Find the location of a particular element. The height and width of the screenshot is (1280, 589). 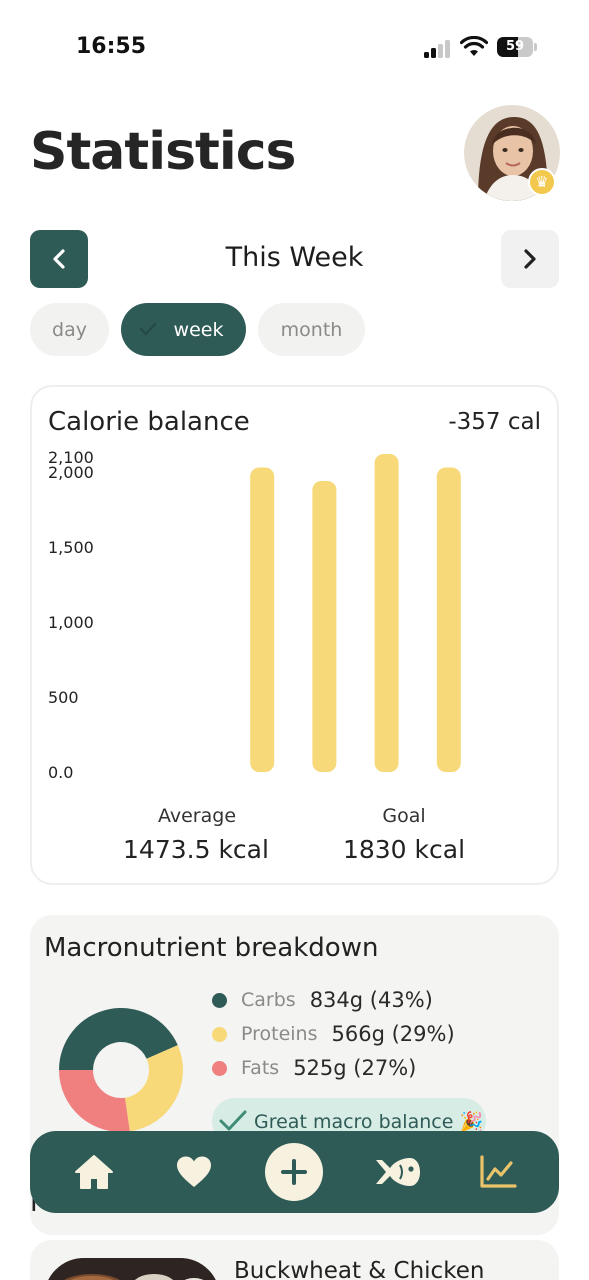

proteins-dot is located at coordinates (219, 1034).